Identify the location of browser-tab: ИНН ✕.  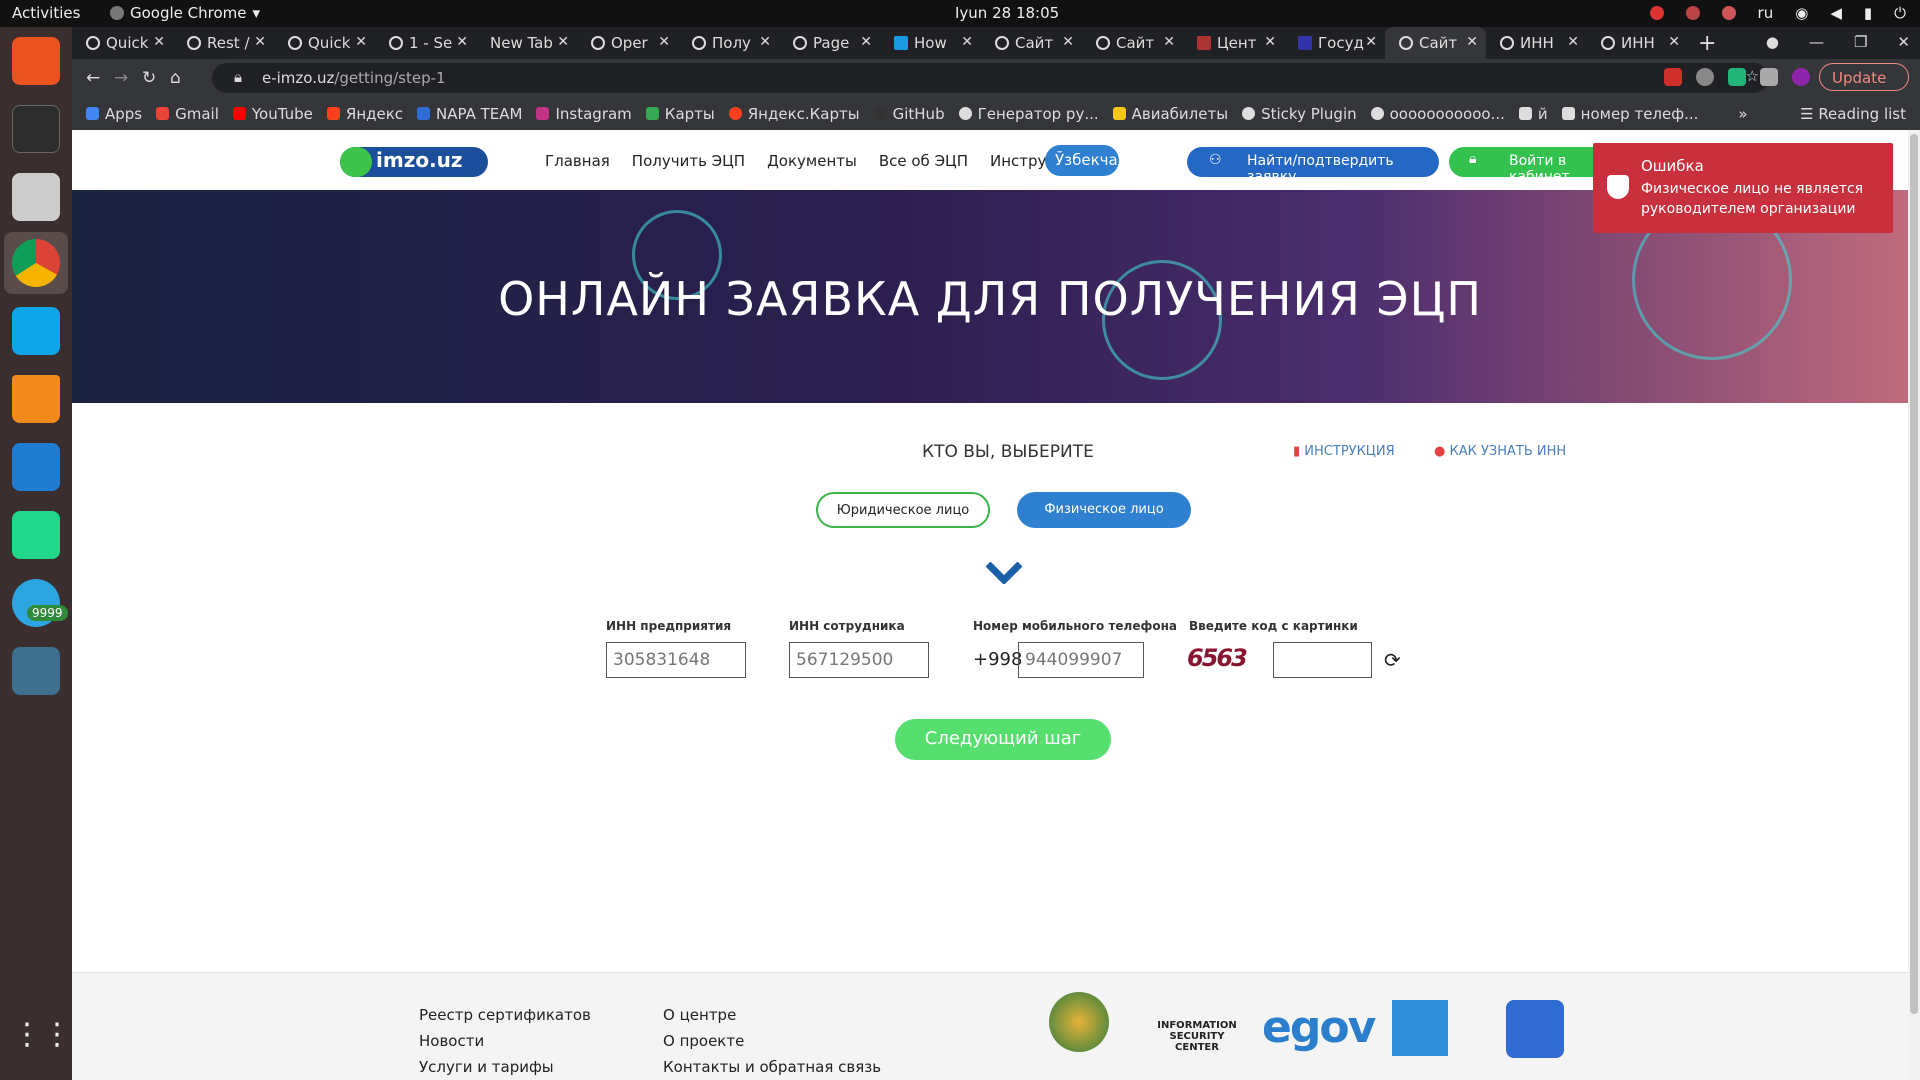
(1637, 43).